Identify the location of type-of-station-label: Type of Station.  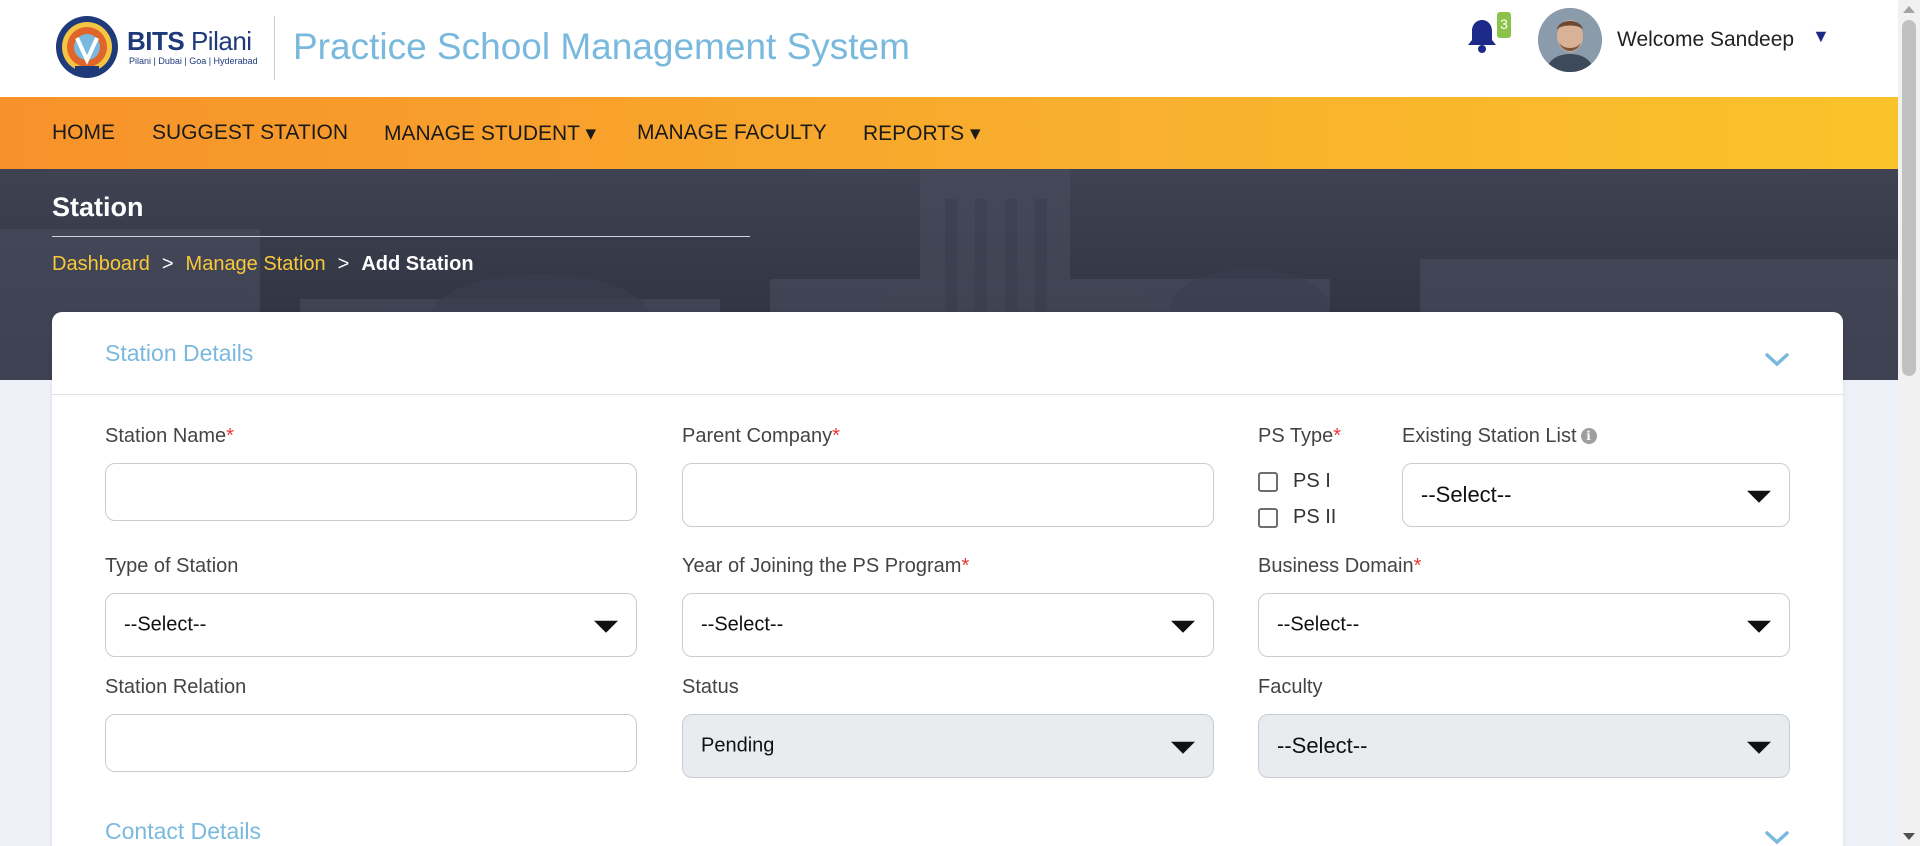
(172, 566).